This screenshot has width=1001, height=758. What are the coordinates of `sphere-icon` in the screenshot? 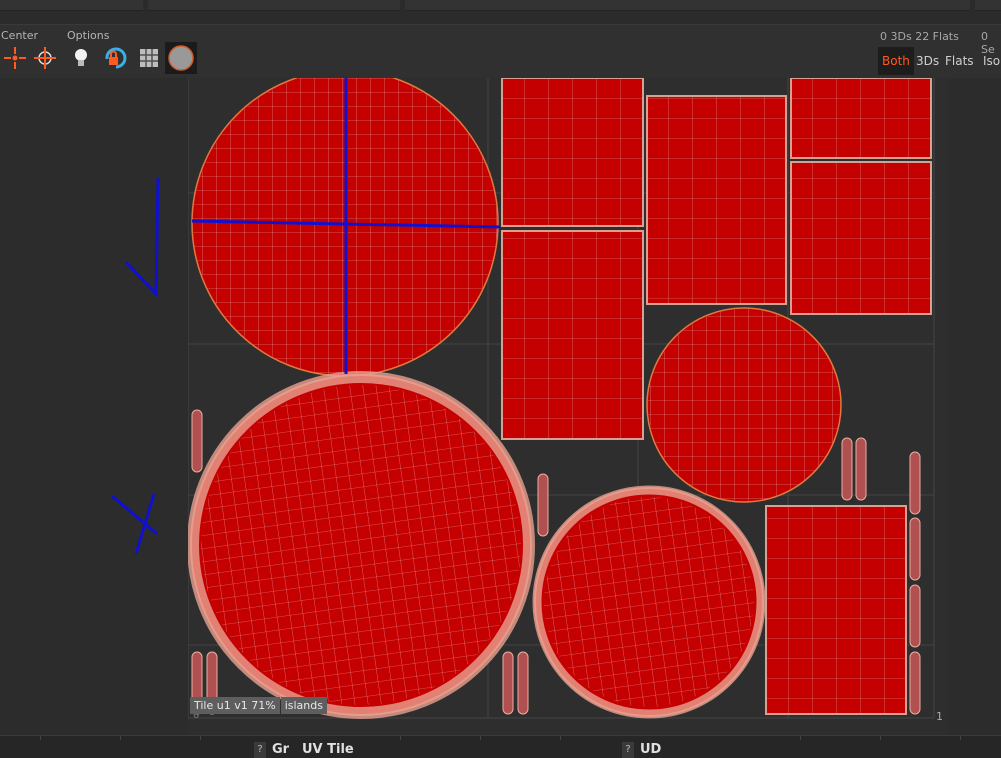 It's located at (181, 58).